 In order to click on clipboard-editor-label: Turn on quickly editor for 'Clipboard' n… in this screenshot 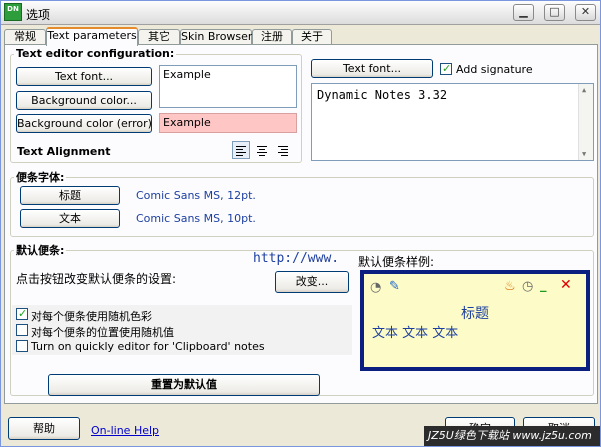, I will do `click(148, 346)`.